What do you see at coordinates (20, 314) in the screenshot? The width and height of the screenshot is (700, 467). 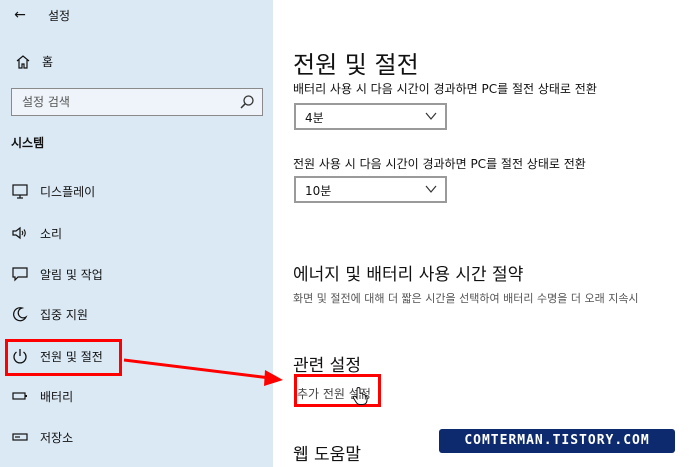 I see `focus-assist-icon` at bounding box center [20, 314].